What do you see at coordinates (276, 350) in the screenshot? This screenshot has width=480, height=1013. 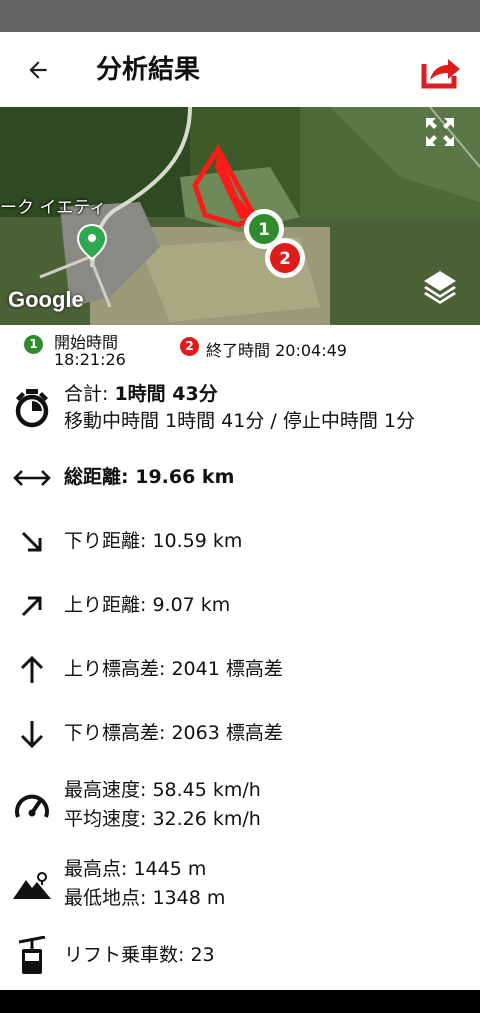 I see `end-time: 終了時間 20:04:49` at bounding box center [276, 350].